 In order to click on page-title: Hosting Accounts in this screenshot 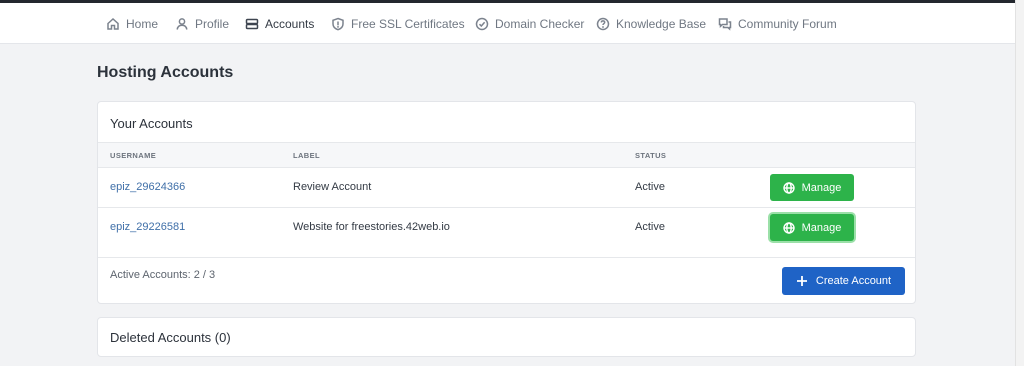, I will do `click(165, 72)`.